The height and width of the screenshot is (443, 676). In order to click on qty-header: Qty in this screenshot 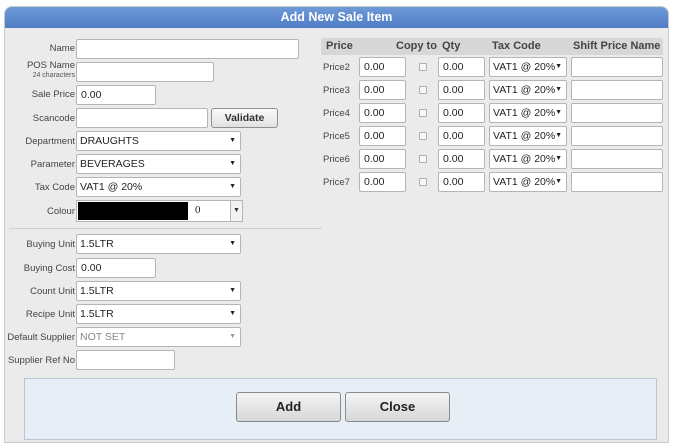, I will do `click(451, 46)`.